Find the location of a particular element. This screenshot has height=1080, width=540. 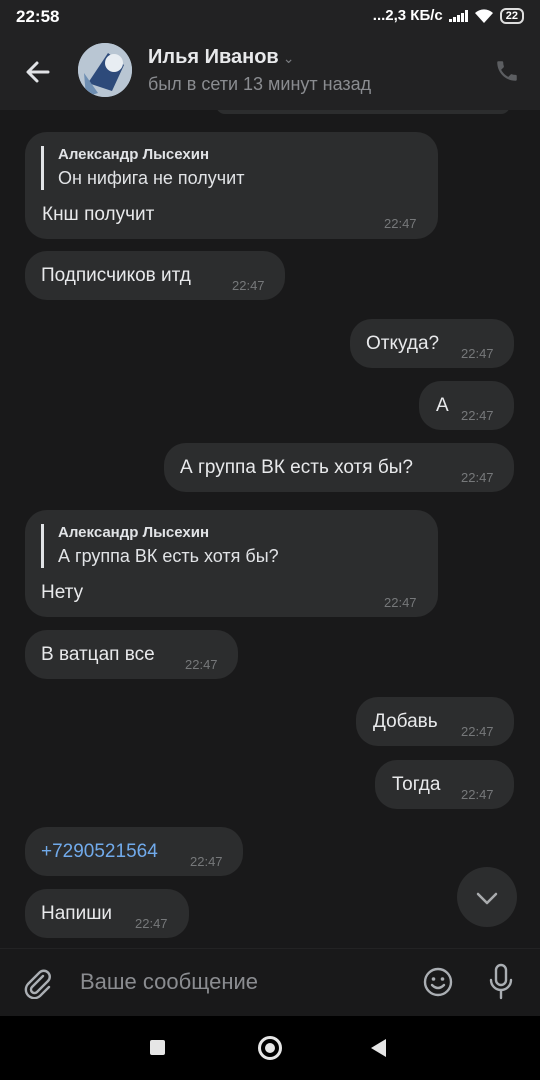

scroll-down-icon is located at coordinates (487, 898).